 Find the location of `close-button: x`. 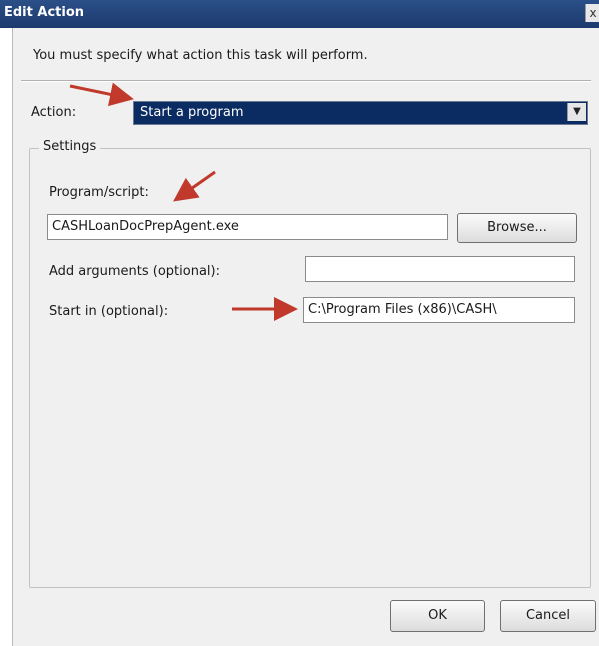

close-button: x is located at coordinates (592, 13).